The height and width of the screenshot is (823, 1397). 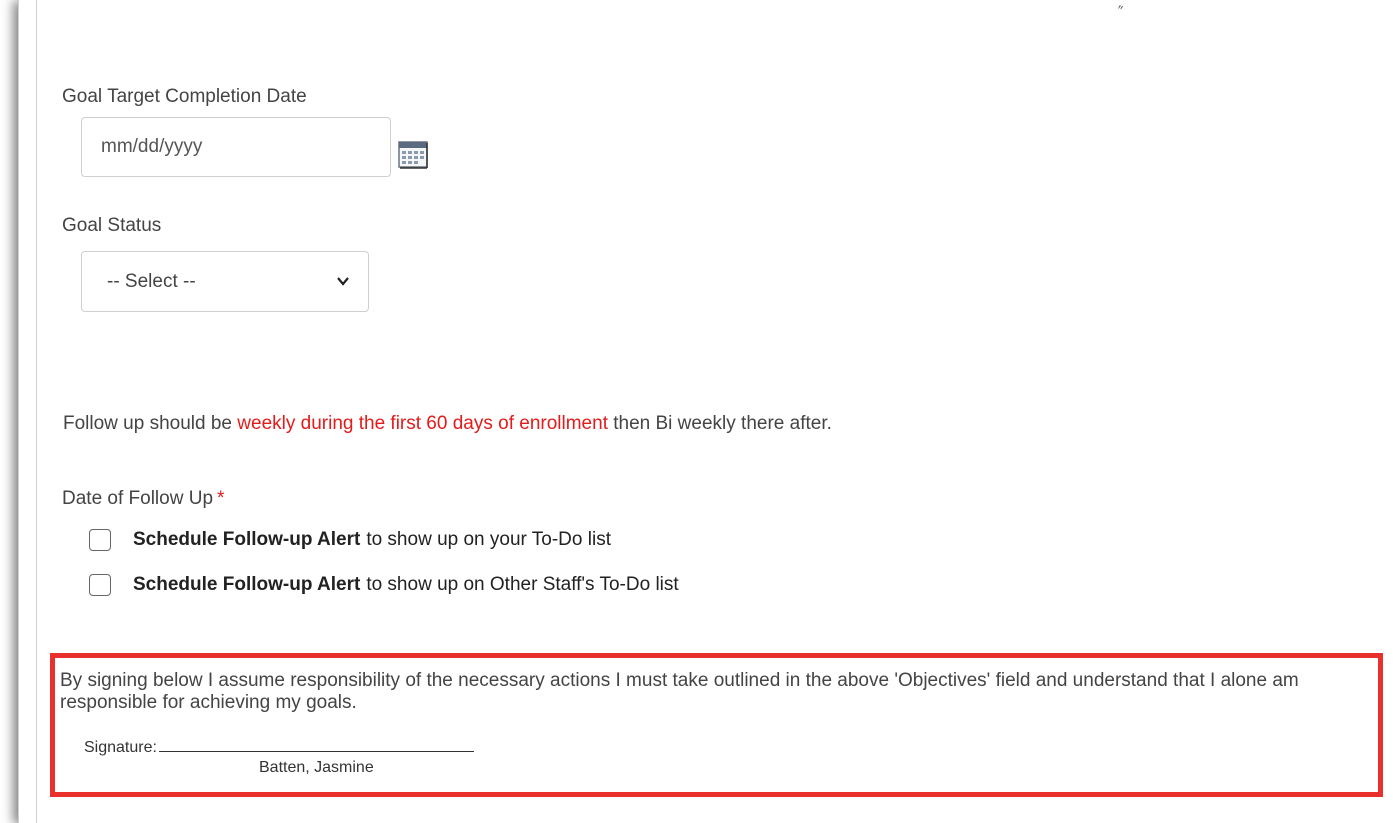 What do you see at coordinates (316, 767) in the screenshot?
I see `signer-name: Batten, Jasmine` at bounding box center [316, 767].